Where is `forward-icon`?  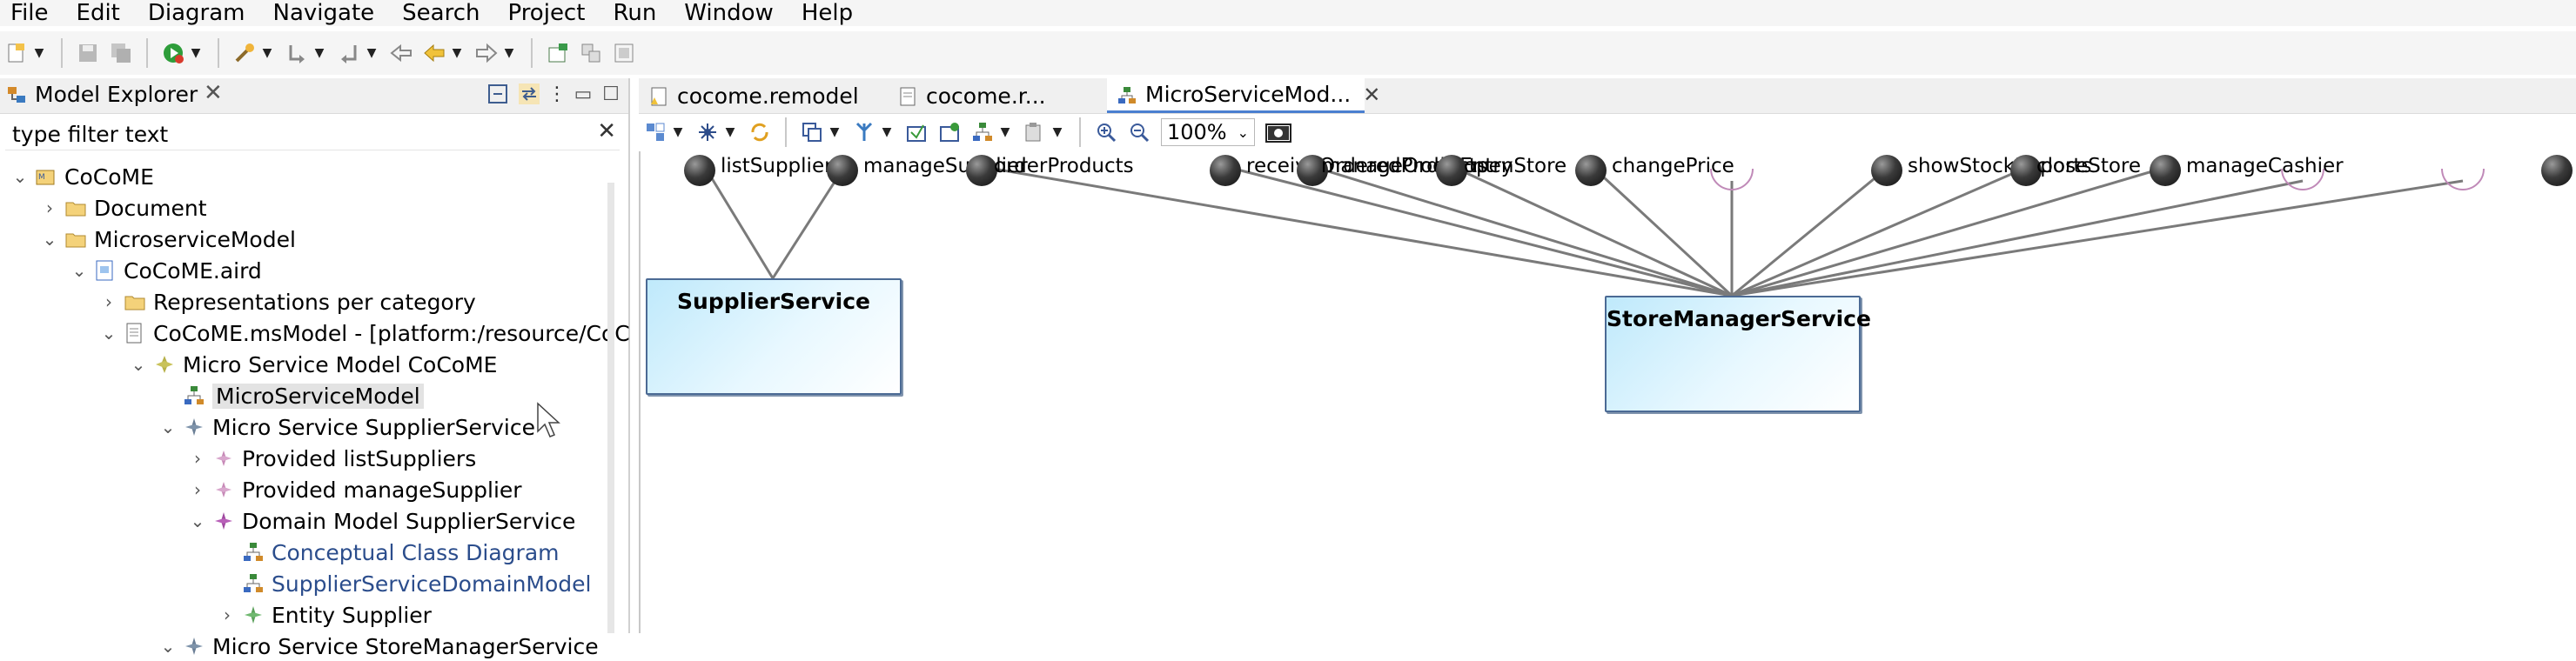
forward-icon is located at coordinates (487, 53).